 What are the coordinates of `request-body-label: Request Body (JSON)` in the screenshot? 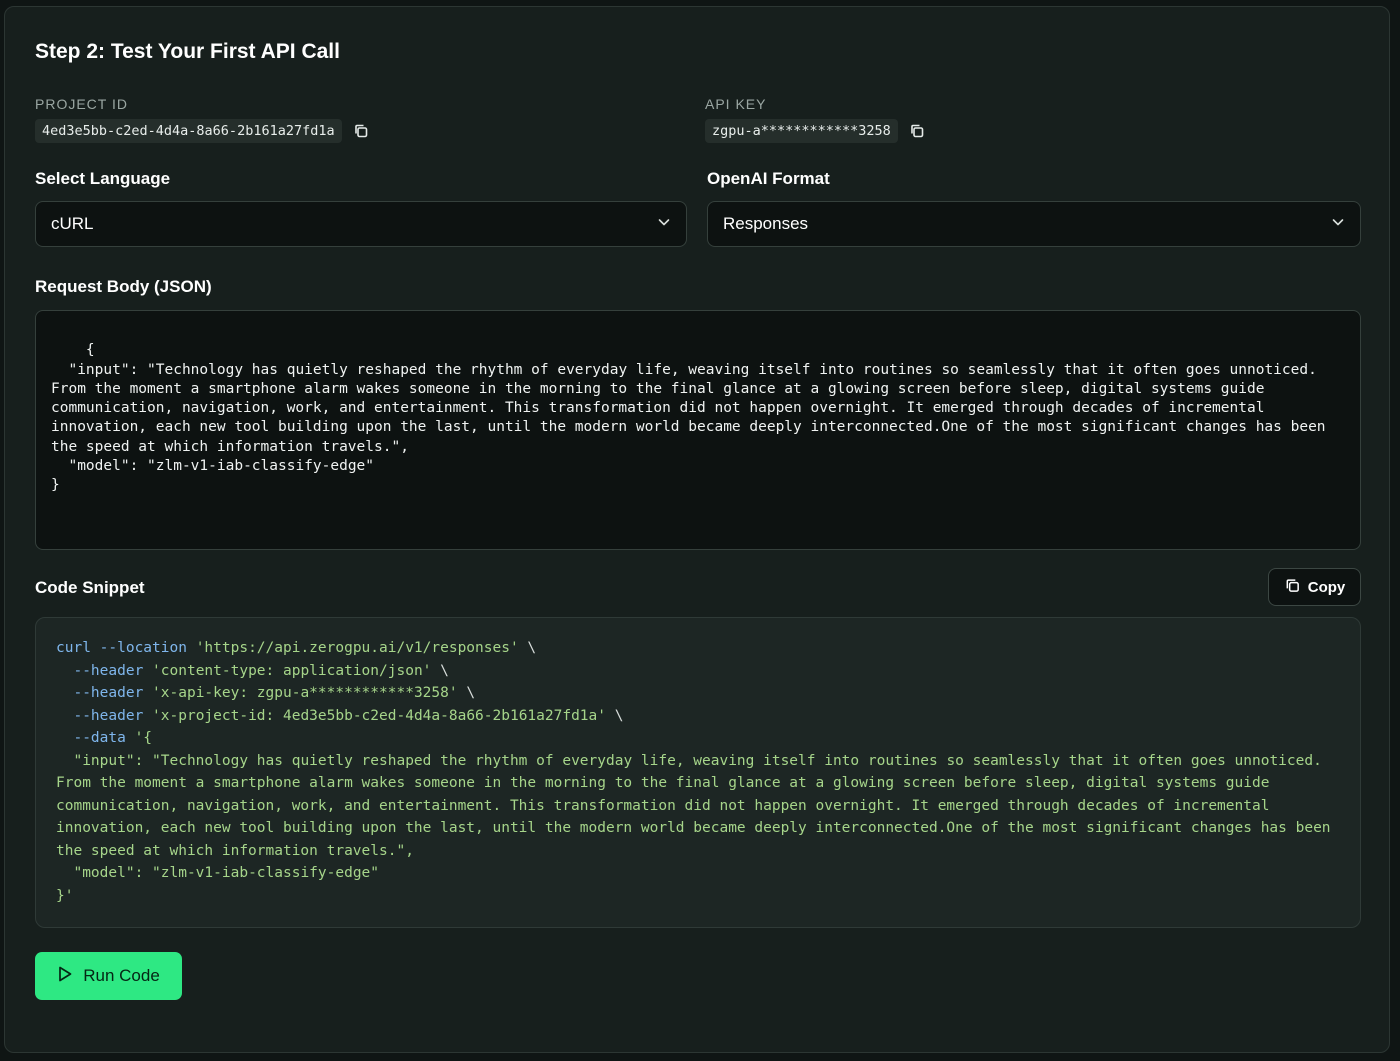 It's located at (123, 286).